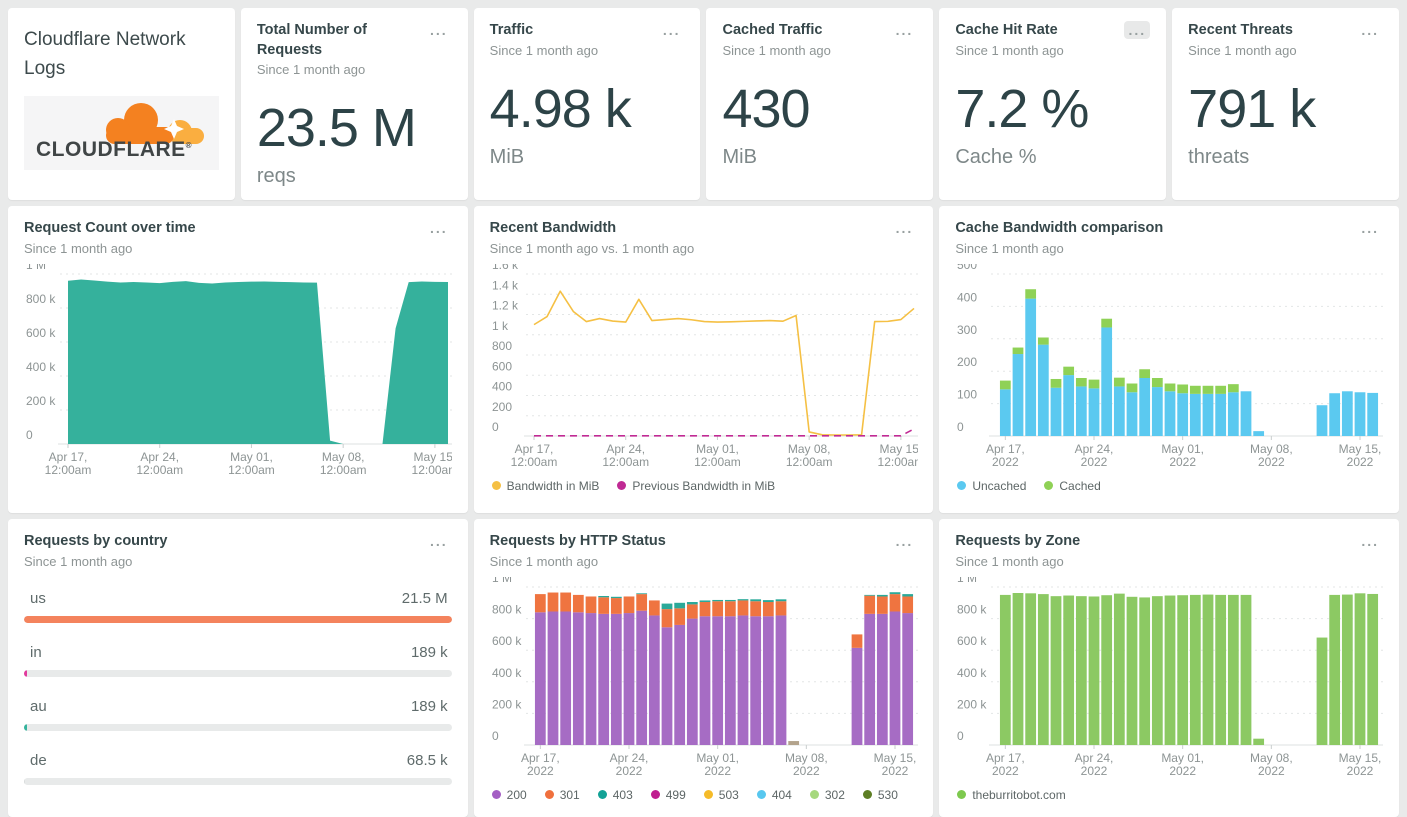 This screenshot has width=1407, height=817. I want to click on country-value: 21.5 M, so click(424, 598).